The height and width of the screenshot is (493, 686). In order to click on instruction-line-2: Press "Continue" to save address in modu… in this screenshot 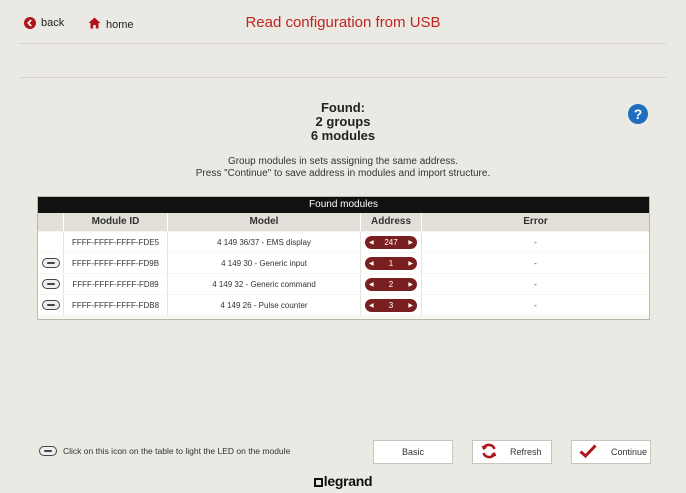, I will do `click(343, 173)`.